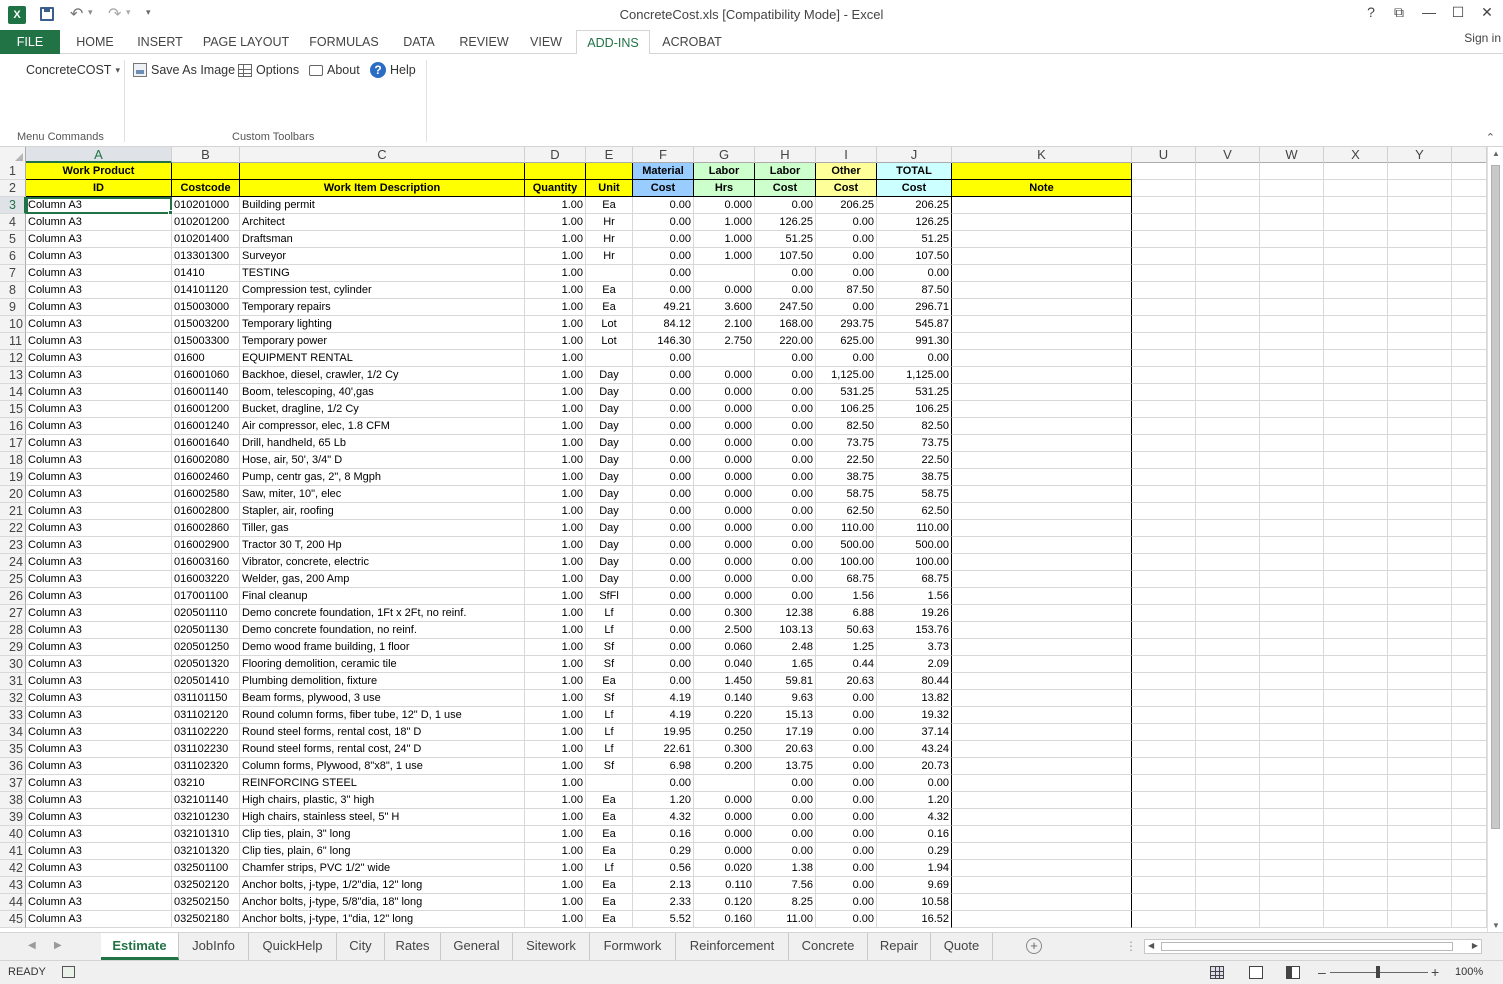  I want to click on cell-f: 0.56, so click(663, 868).